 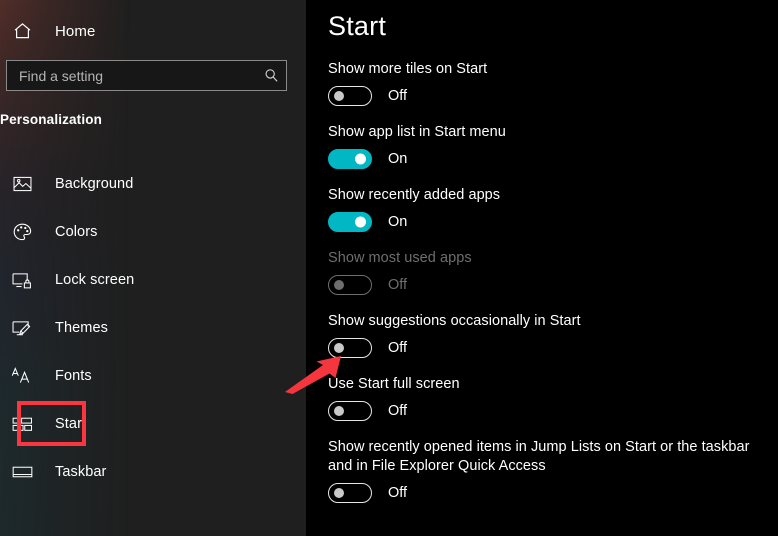 What do you see at coordinates (153, 472) in the screenshot?
I see `sidebar-item-taskbar: Taskbar` at bounding box center [153, 472].